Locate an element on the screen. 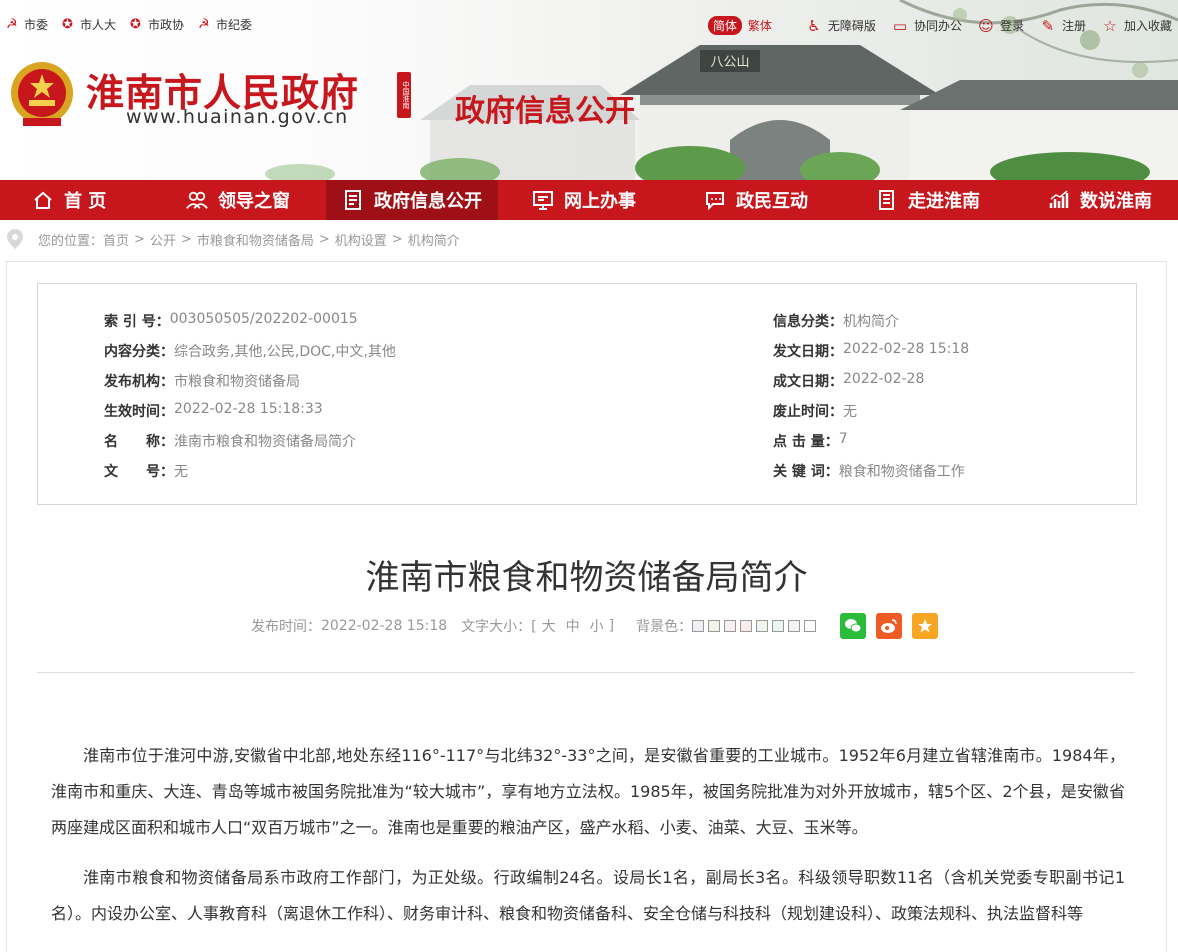 This screenshot has width=1178, height=952. lang-traditional-button: 繁体 is located at coordinates (760, 25).